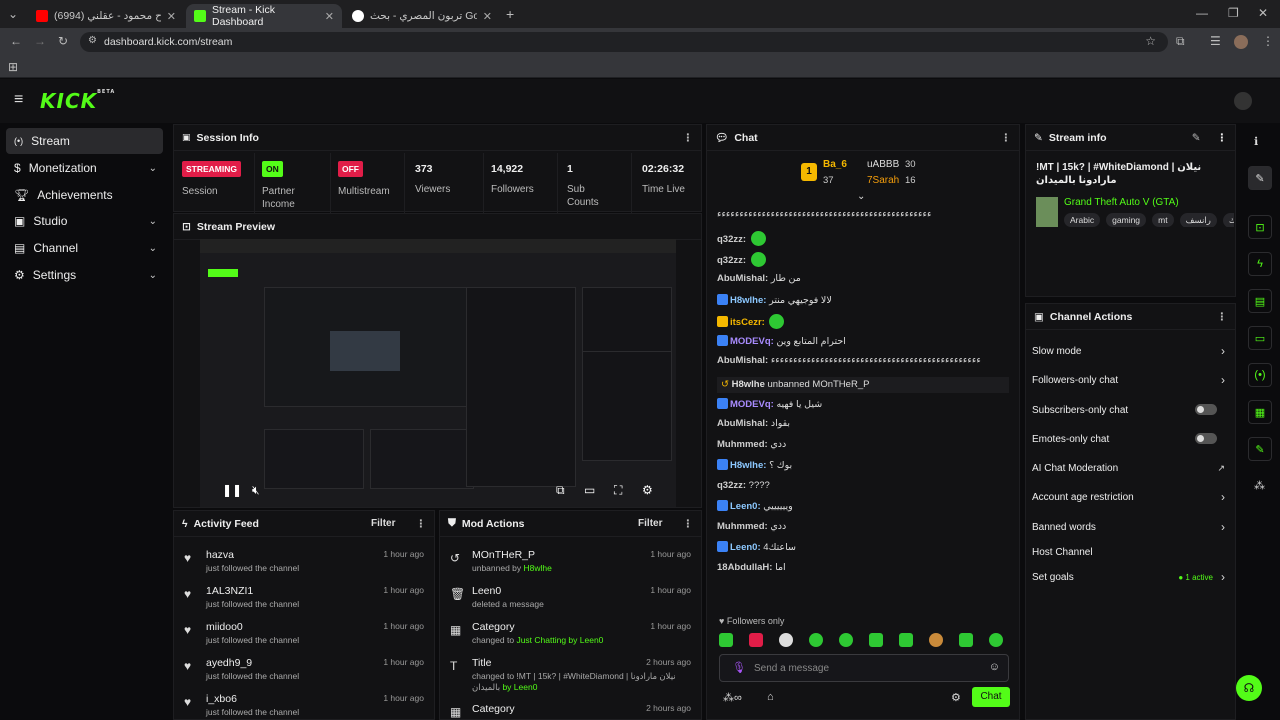 This screenshot has height=720, width=1280. I want to click on browser-tab-youtube: (6994) صباح محمود - عقلني ✕, so click(106, 16).